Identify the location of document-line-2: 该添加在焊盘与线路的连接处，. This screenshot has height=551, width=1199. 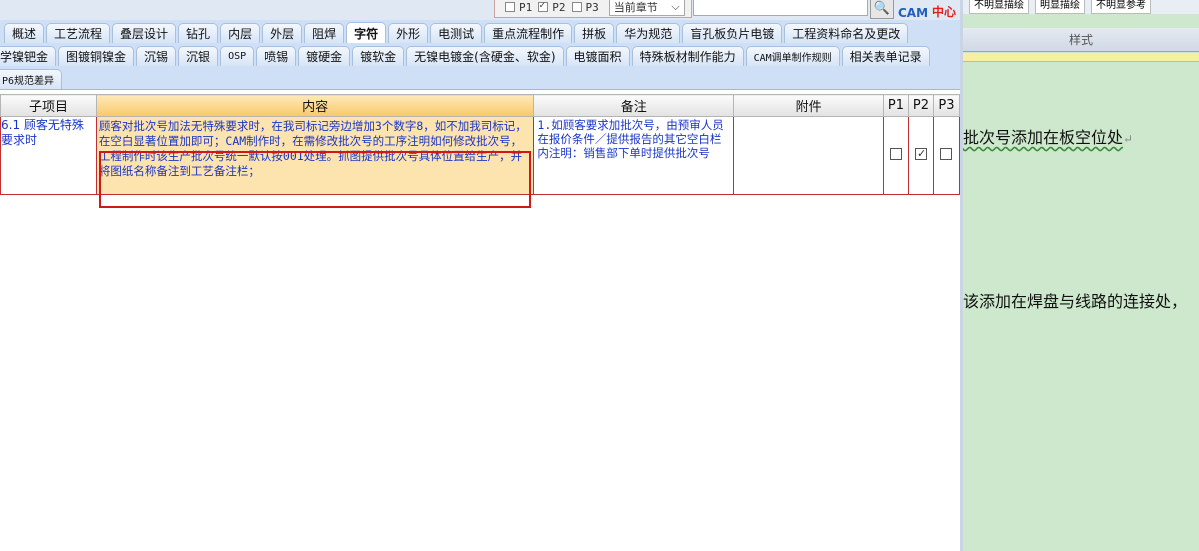
(1075, 300).